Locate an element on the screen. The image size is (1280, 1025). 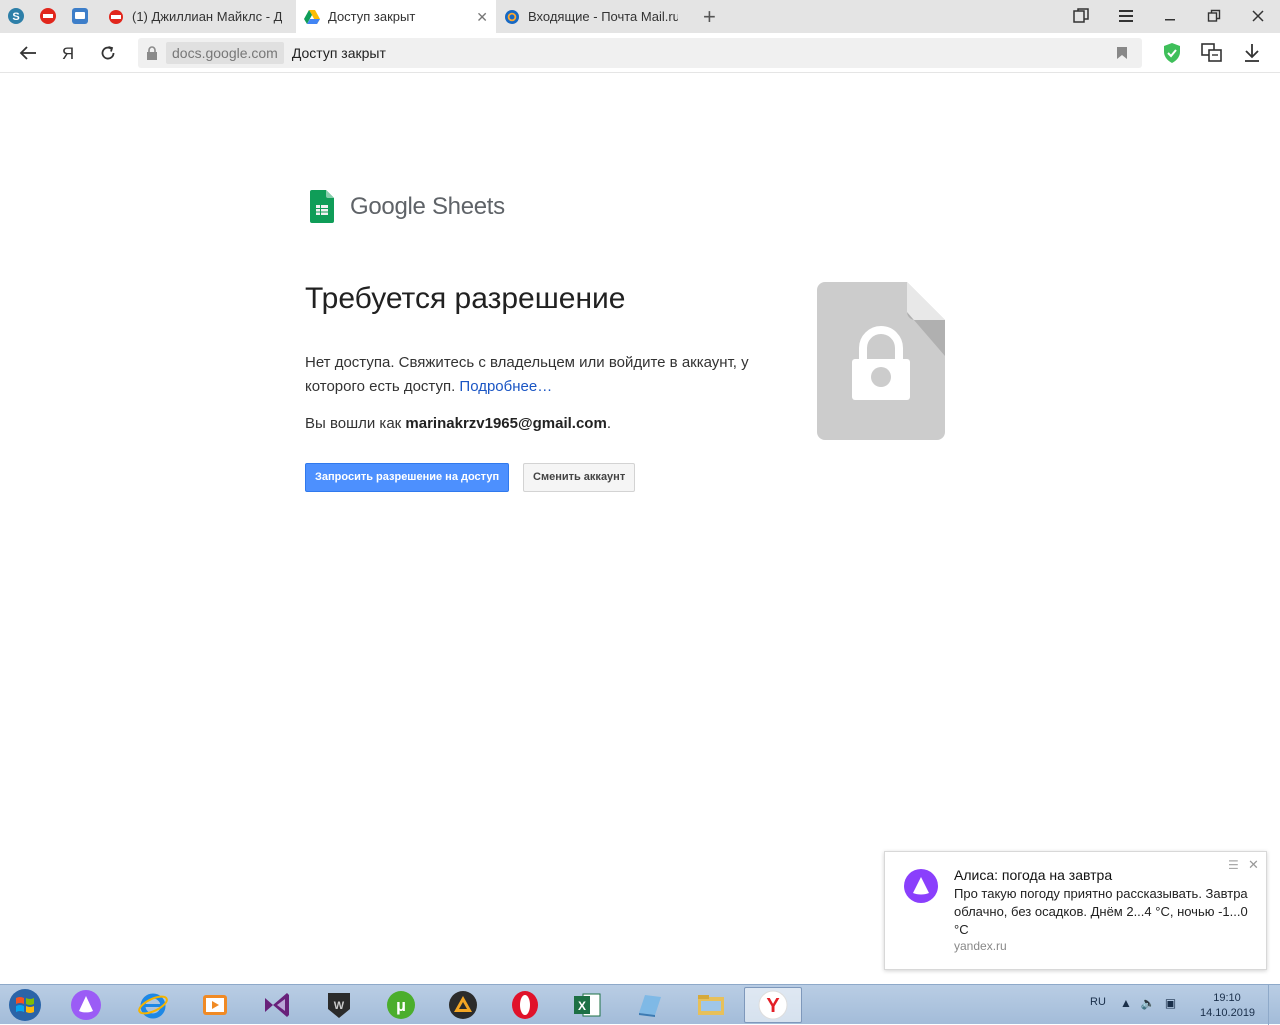
restore-icon is located at coordinates (1214, 15).